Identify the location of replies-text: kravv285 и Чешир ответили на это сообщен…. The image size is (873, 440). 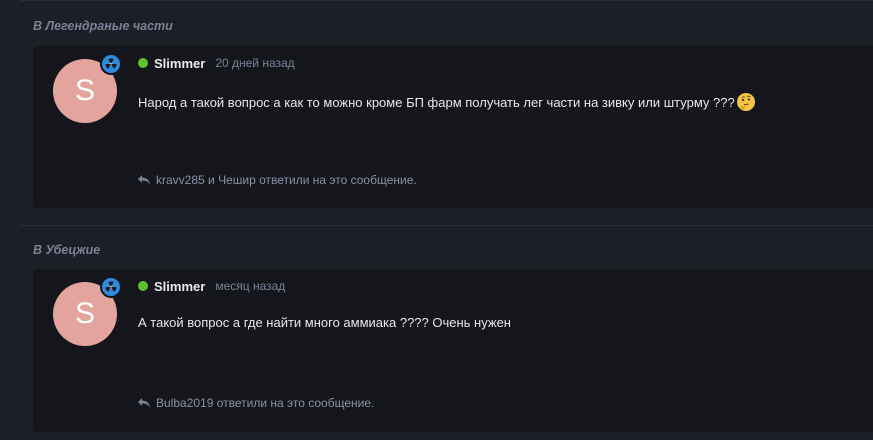
(286, 180).